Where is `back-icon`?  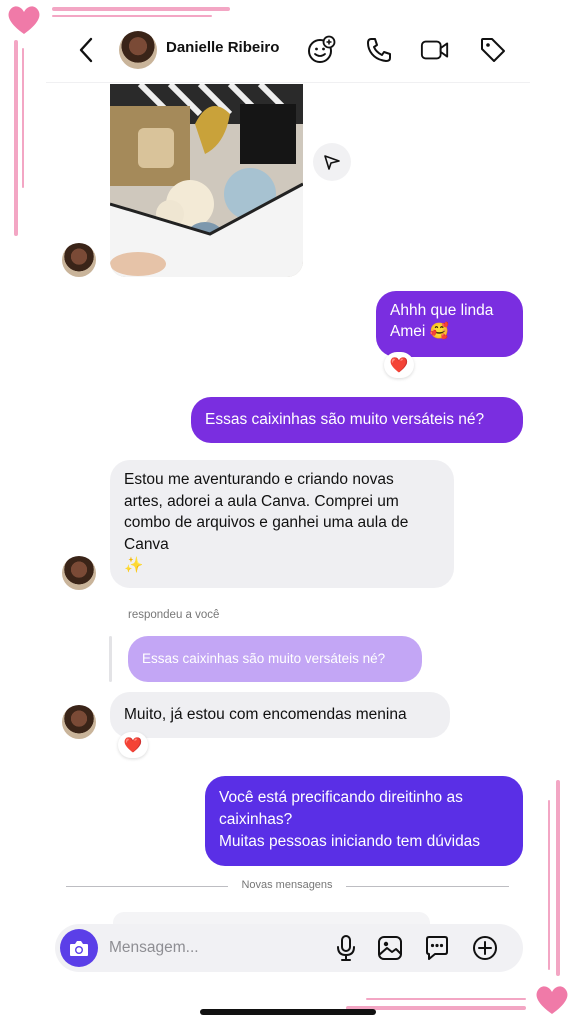 back-icon is located at coordinates (86, 50).